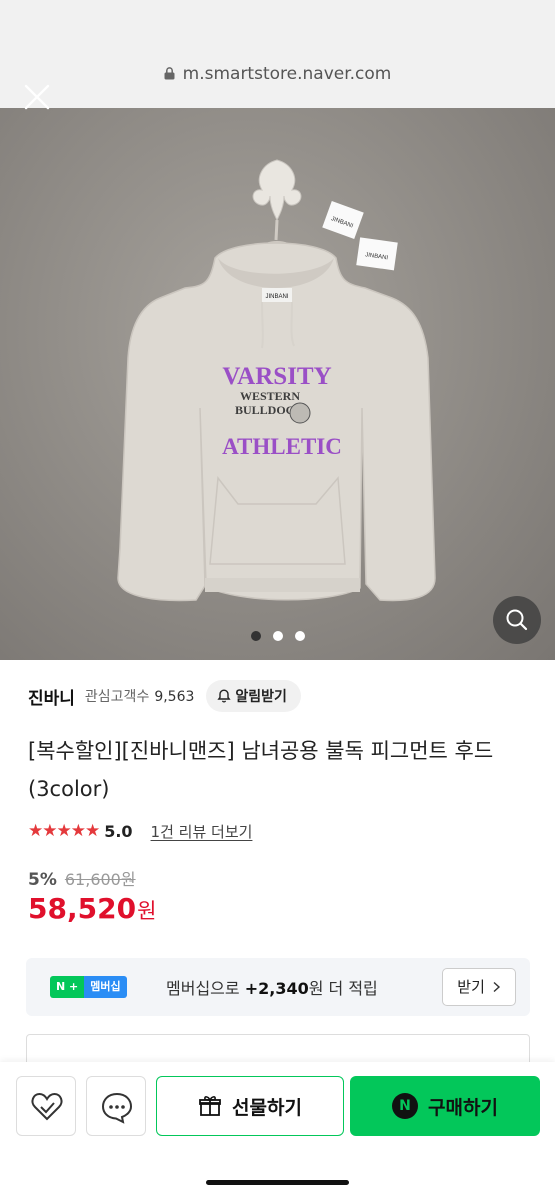 This screenshot has width=555, height=1200. What do you see at coordinates (265, 410) in the screenshot?
I see `hoodie-print-bulldog: BULLDOG` at bounding box center [265, 410].